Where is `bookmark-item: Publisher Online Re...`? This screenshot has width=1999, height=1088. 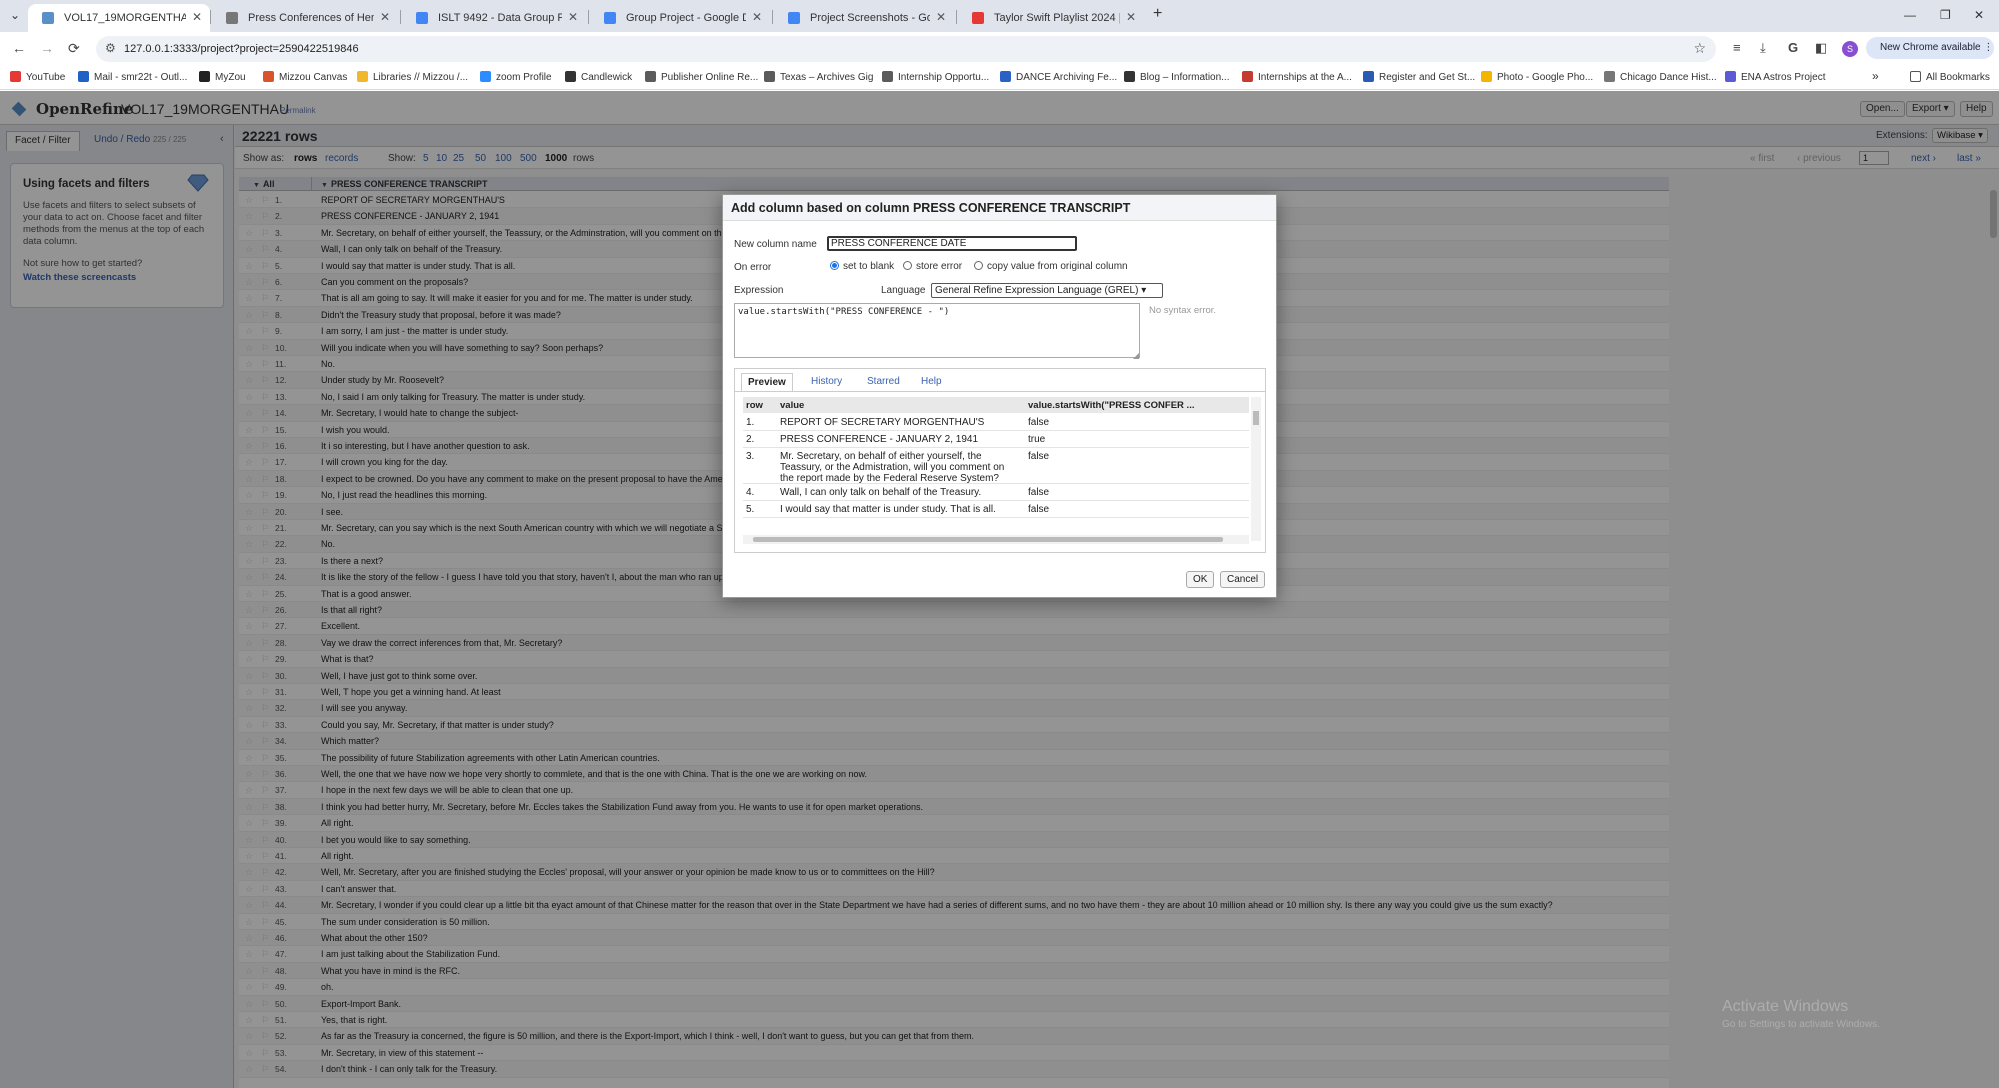
bookmark-item: Publisher Online Re... is located at coordinates (701, 77).